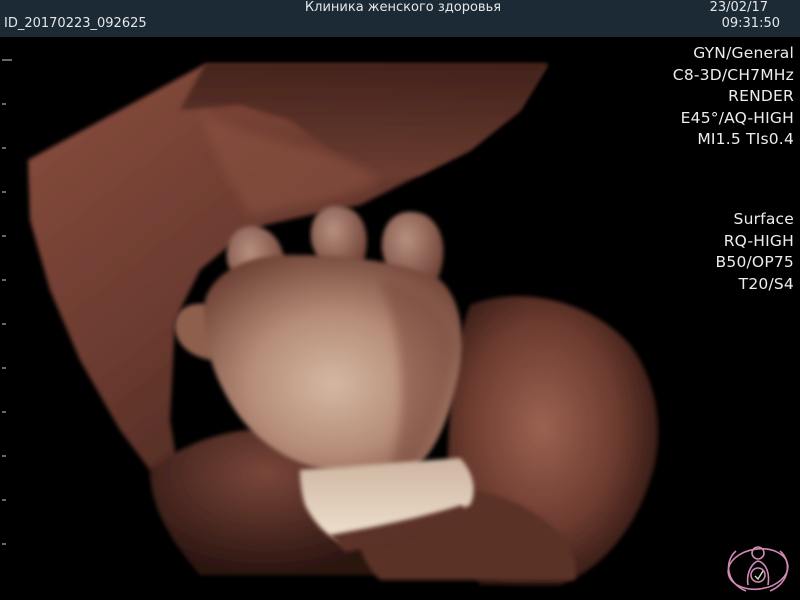 This screenshot has width=800, height=600. Describe the element at coordinates (761, 96) in the screenshot. I see `imaging-mode: RENDER` at that location.